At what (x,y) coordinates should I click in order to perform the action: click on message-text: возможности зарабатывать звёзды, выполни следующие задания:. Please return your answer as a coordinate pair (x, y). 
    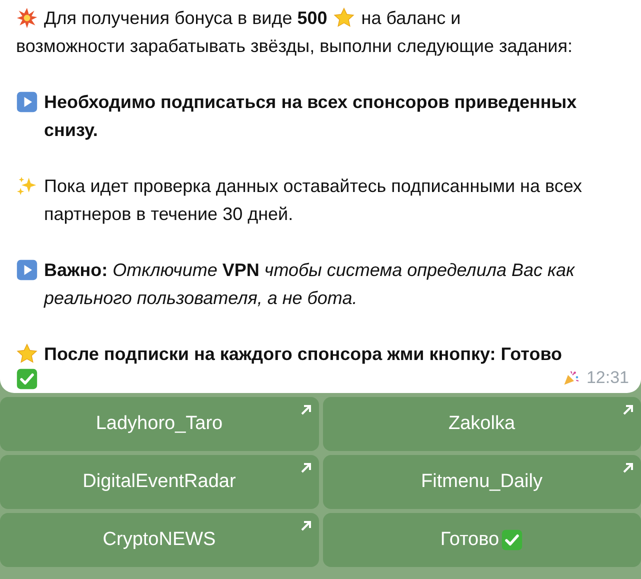
    Looking at the image, I should click on (294, 46).